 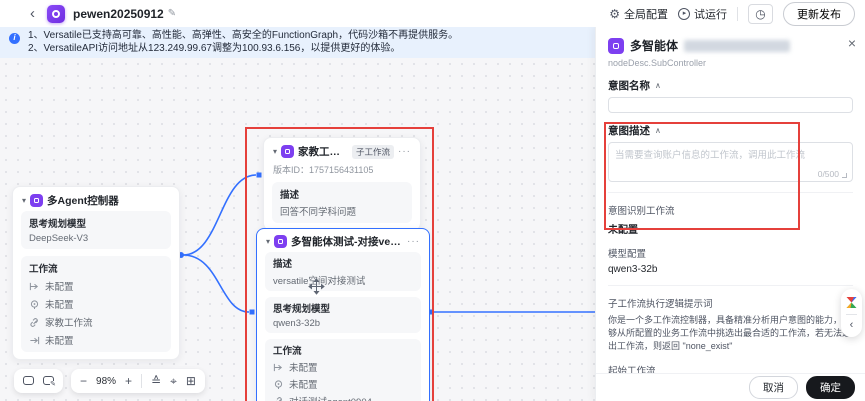 What do you see at coordinates (191, 381) in the screenshot?
I see `overview-grid-icon: ⊞` at bounding box center [191, 381].